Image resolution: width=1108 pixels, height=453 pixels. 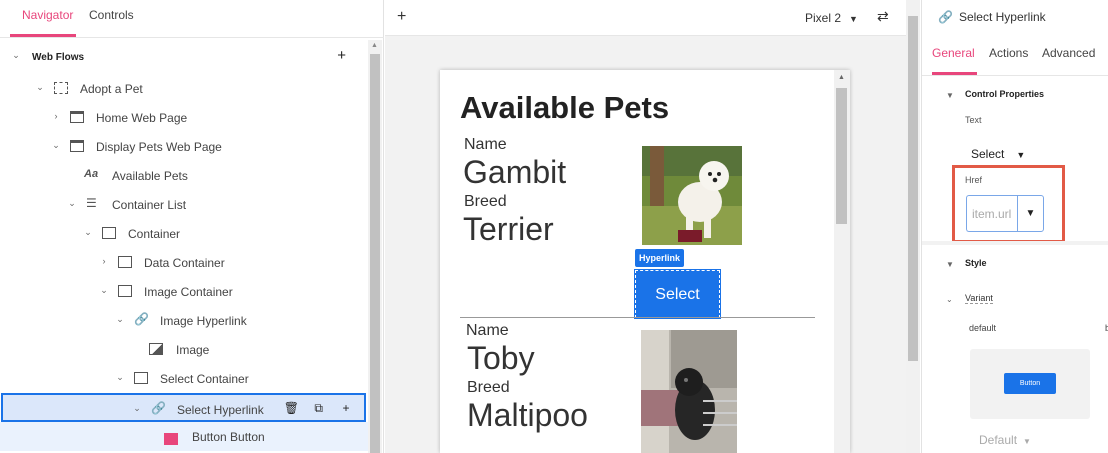 I want to click on text-select: Select ▼, so click(x=998, y=154).